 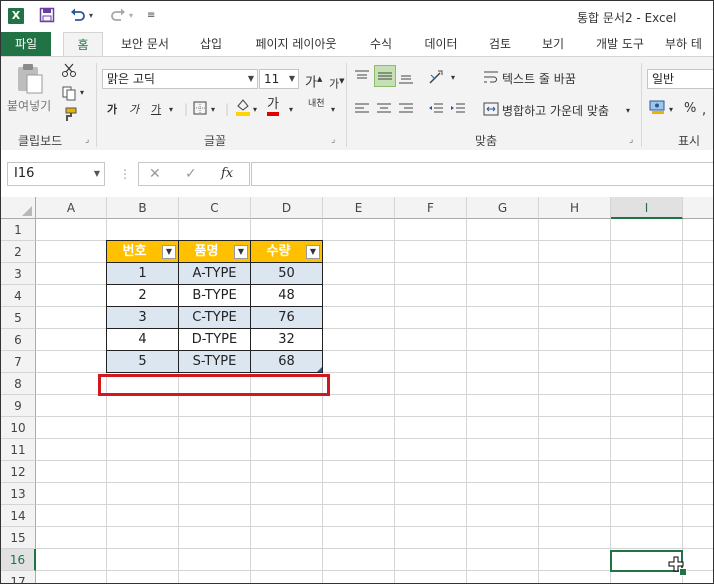 What do you see at coordinates (255, 110) in the screenshot?
I see `fill-color-dropdown-icon: ▾` at bounding box center [255, 110].